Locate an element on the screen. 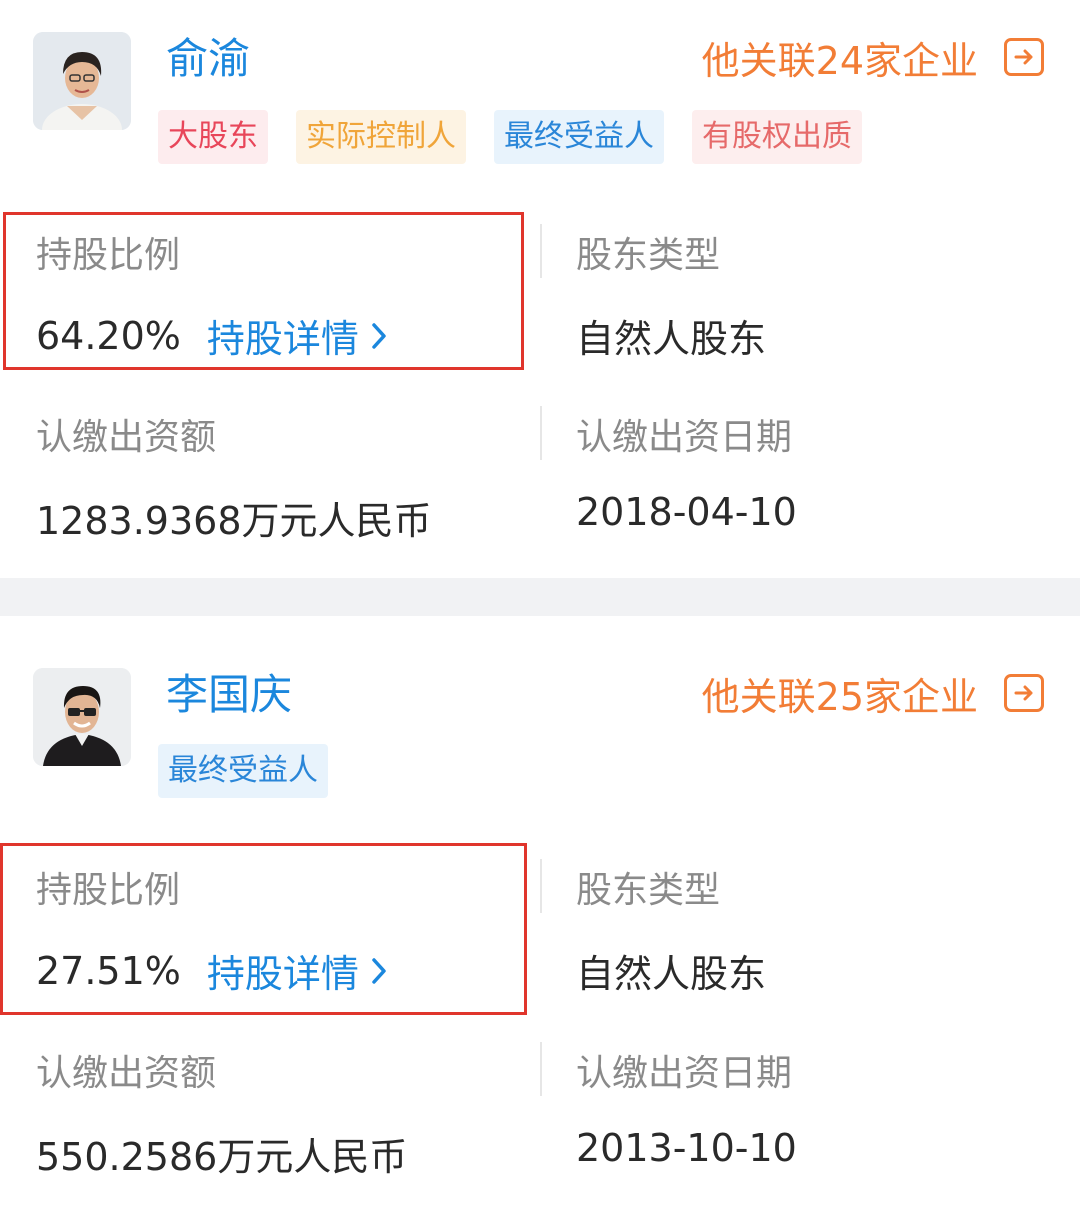 Image resolution: width=1080 pixels, height=1209 pixels. shareholder-name: 李国庆 is located at coordinates (229, 695).